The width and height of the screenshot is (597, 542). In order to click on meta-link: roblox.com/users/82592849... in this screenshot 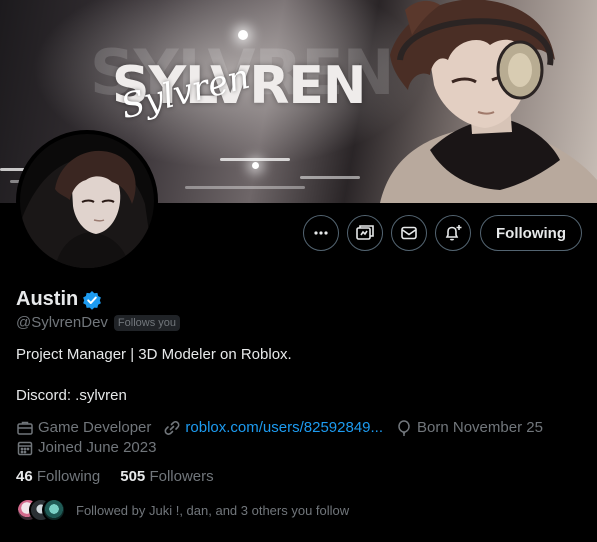, I will do `click(273, 428)`.